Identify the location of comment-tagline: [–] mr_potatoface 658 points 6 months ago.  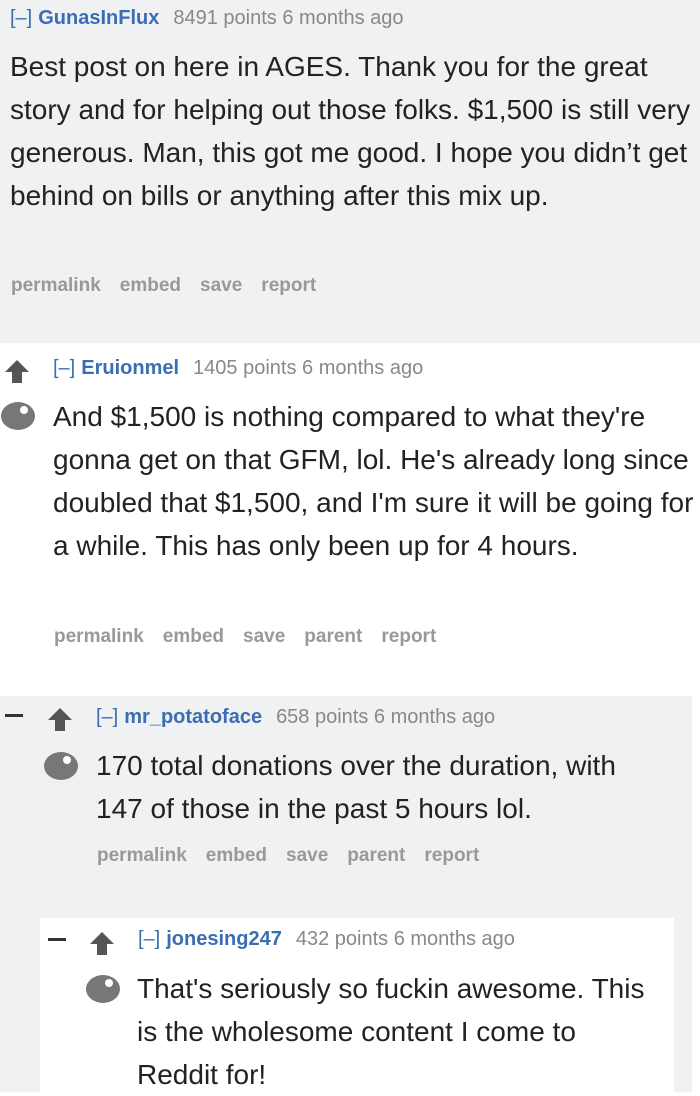
(295, 717).